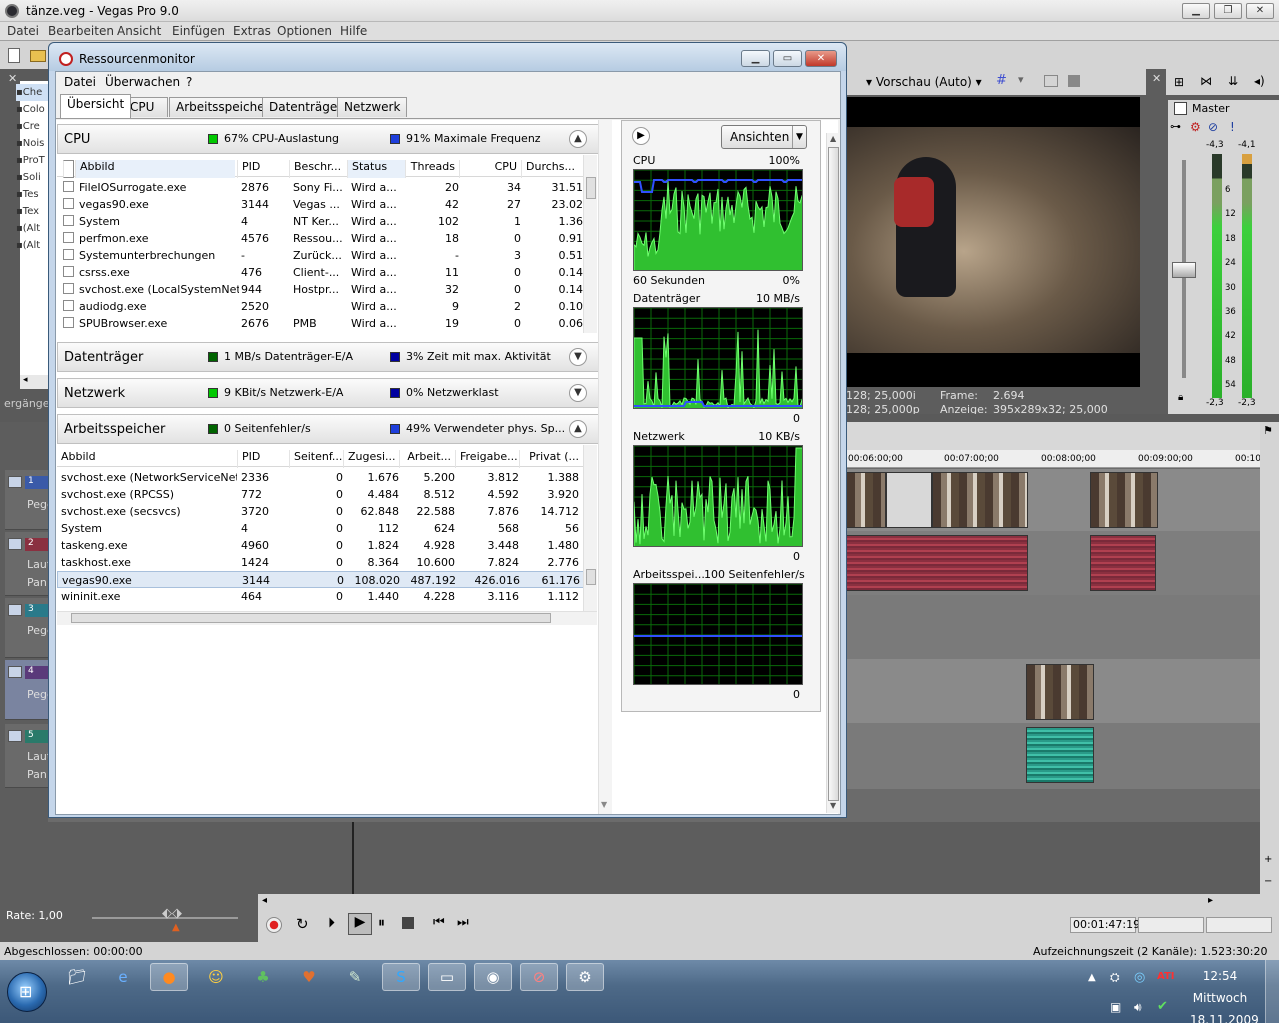 The image size is (1279, 1023). I want to click on hscroll-left-icon: ◂, so click(264, 900).